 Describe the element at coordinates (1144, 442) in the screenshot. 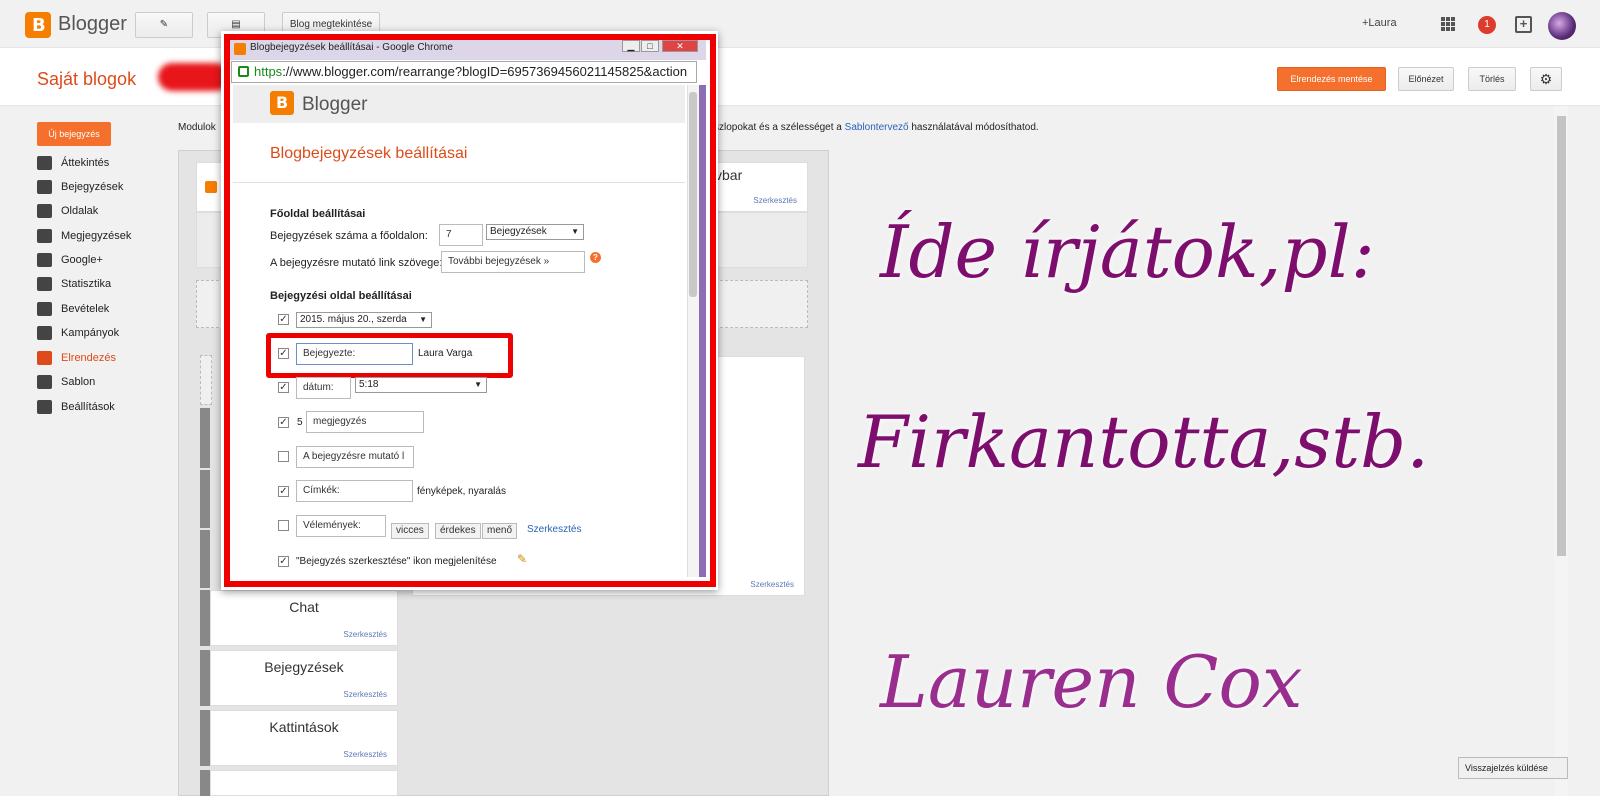

I see `overlay-text-line2: Firkantotta,stb.` at that location.